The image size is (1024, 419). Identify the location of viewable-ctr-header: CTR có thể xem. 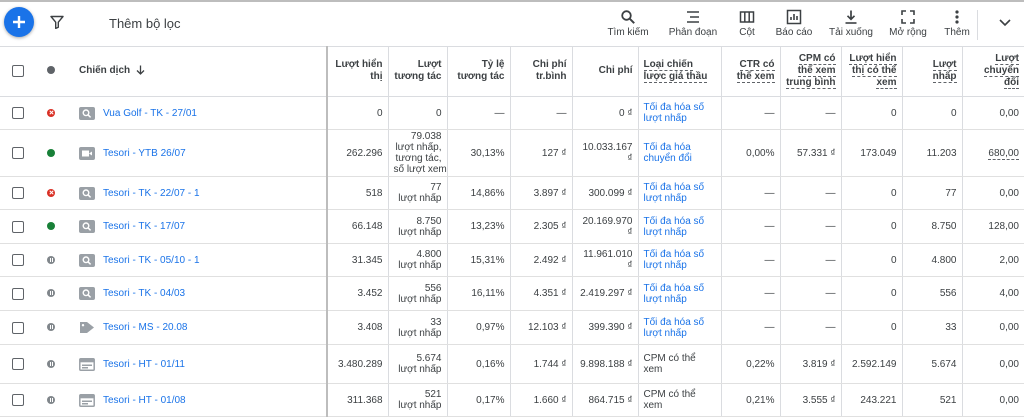
(750, 71).